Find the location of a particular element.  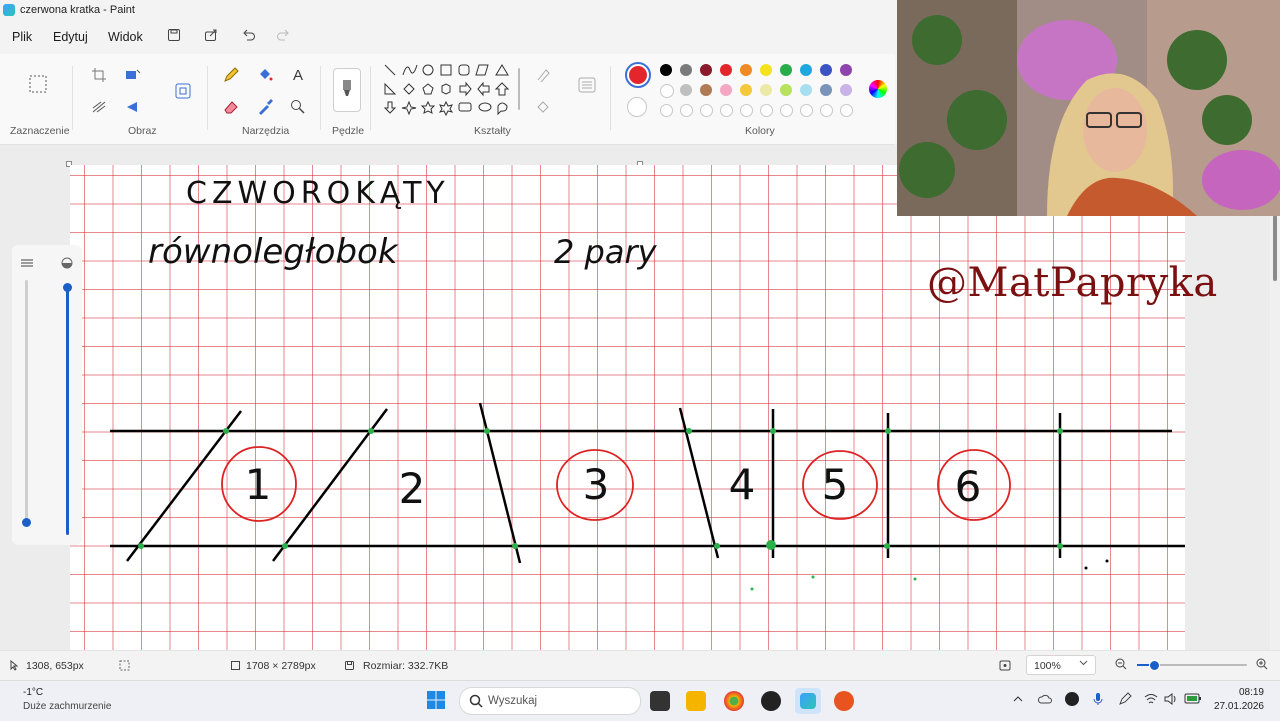

opacity-thumb is located at coordinates (67, 287).